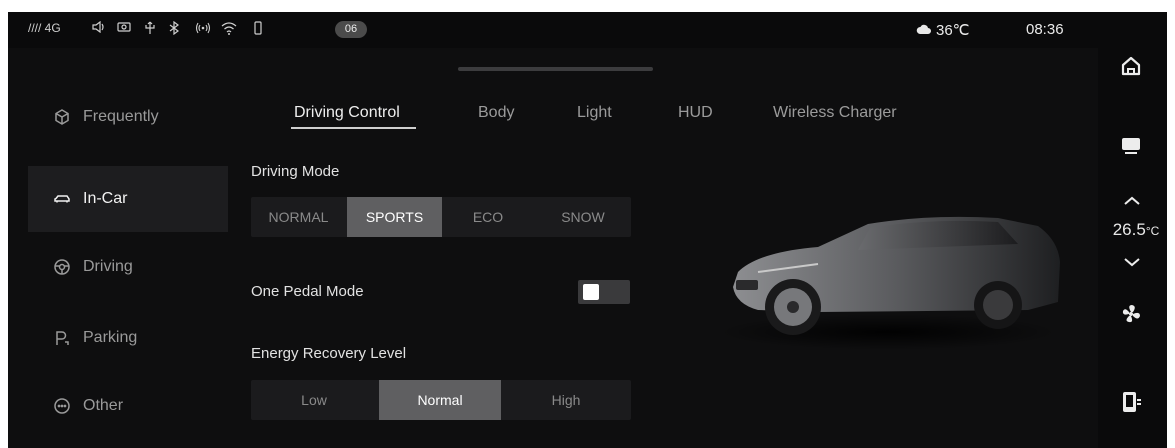 This screenshot has height=448, width=1175. Describe the element at coordinates (351, 29) in the screenshot. I see `notification-badge: 06` at that location.